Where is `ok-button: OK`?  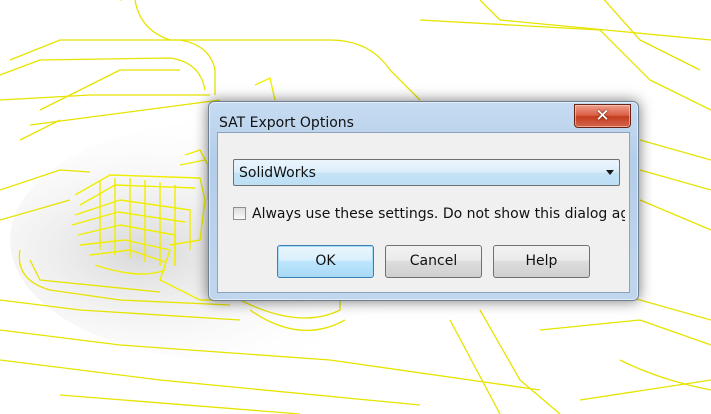 ok-button: OK is located at coordinates (325, 261).